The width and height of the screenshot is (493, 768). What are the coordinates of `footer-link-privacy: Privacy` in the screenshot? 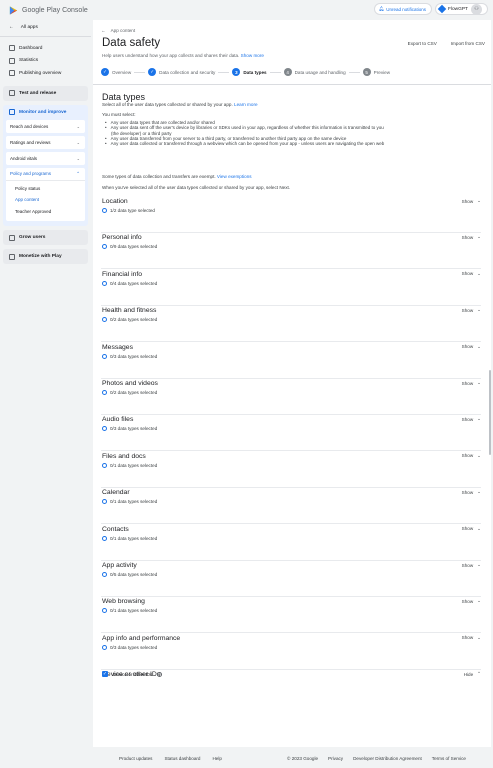 It's located at (335, 758).